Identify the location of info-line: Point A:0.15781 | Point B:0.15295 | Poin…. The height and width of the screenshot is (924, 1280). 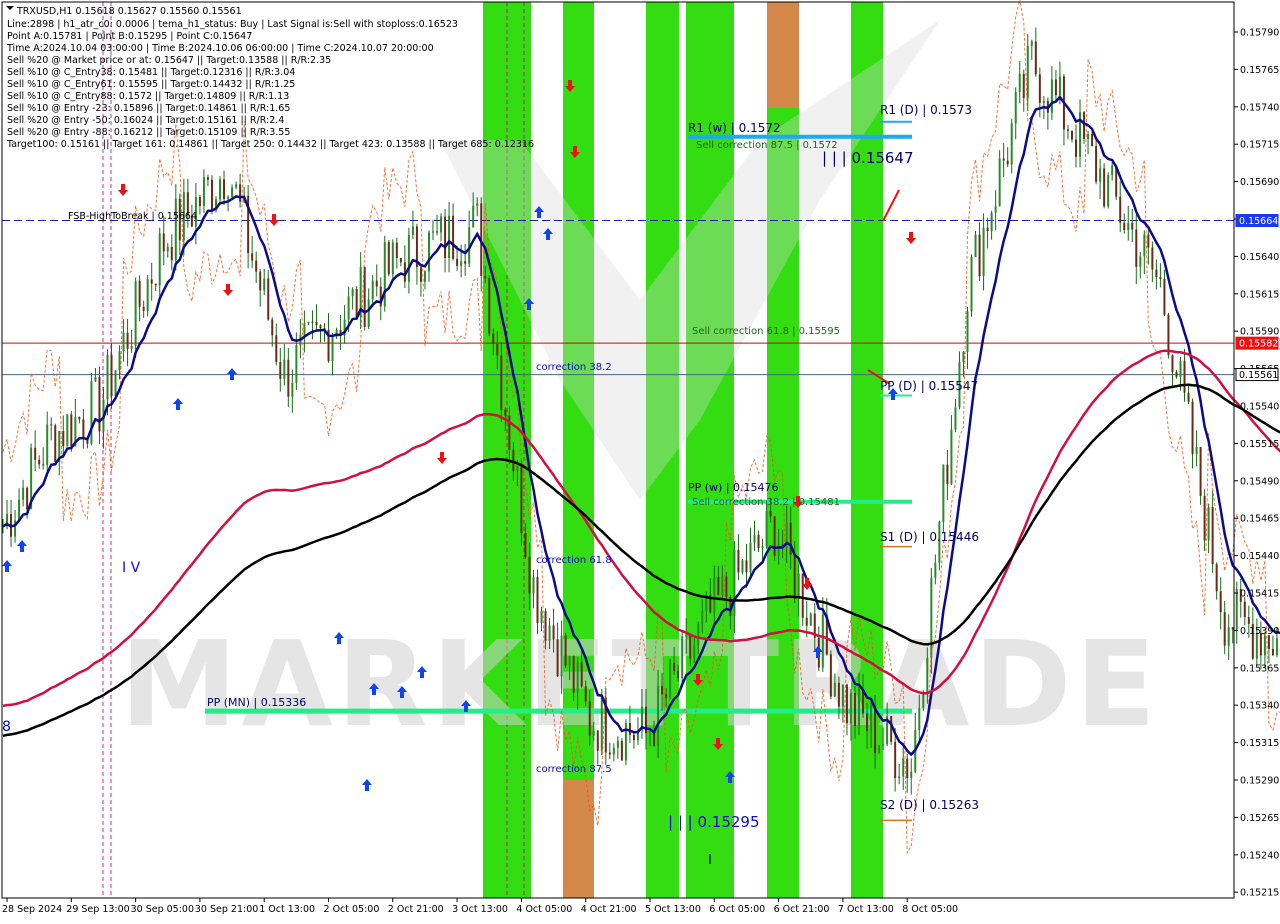
(129, 36).